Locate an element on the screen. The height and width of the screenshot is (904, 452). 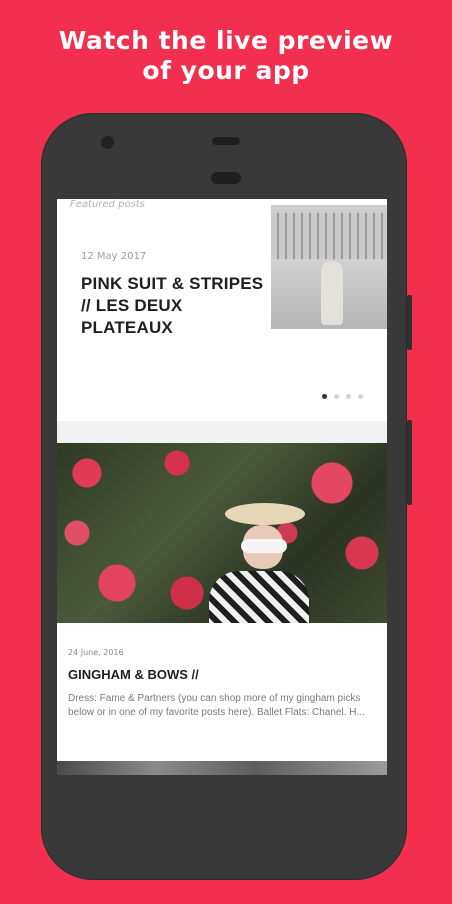
thumbnail-person is located at coordinates (332, 293).